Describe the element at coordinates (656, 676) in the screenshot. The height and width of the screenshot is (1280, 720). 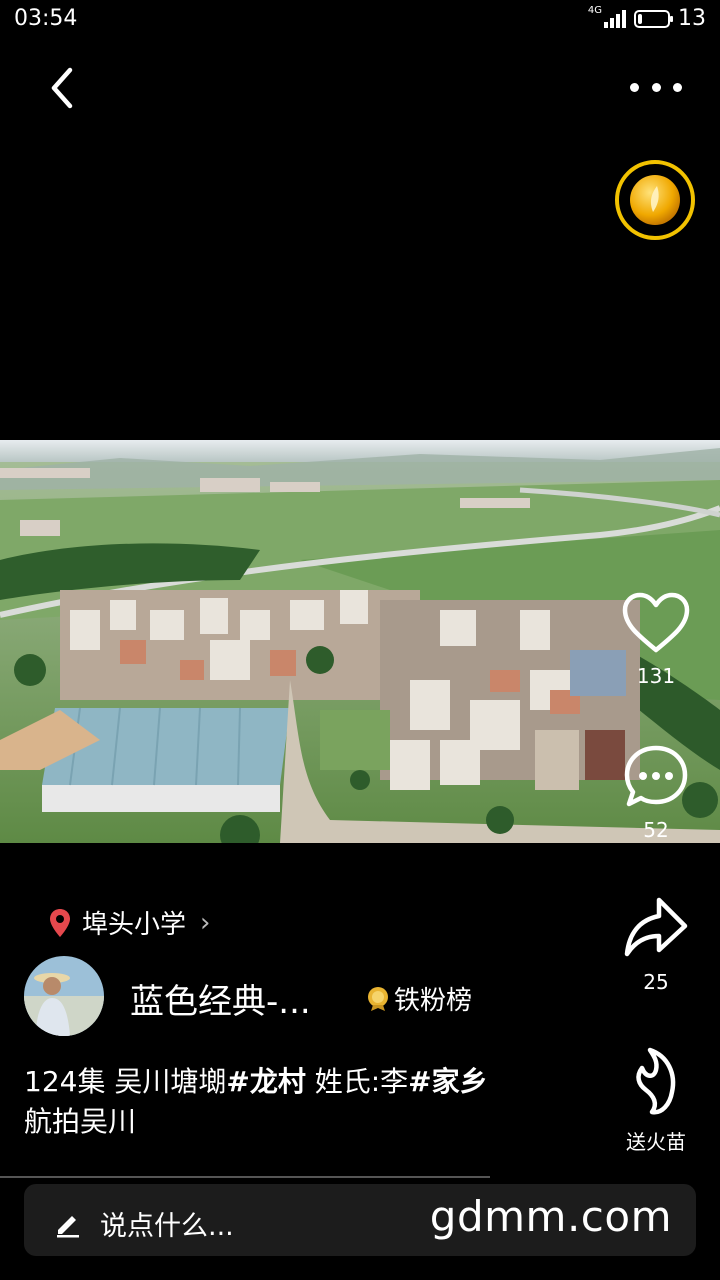
I see `like-count: 131` at that location.